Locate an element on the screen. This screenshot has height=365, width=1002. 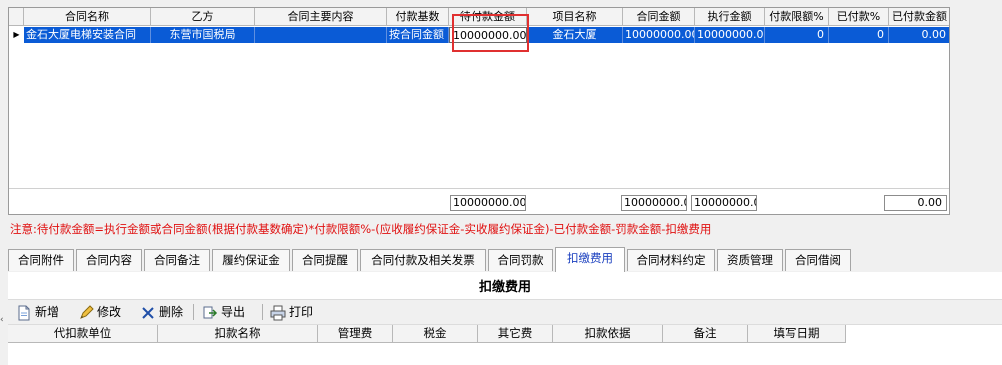
highlight-box is located at coordinates (490, 33).